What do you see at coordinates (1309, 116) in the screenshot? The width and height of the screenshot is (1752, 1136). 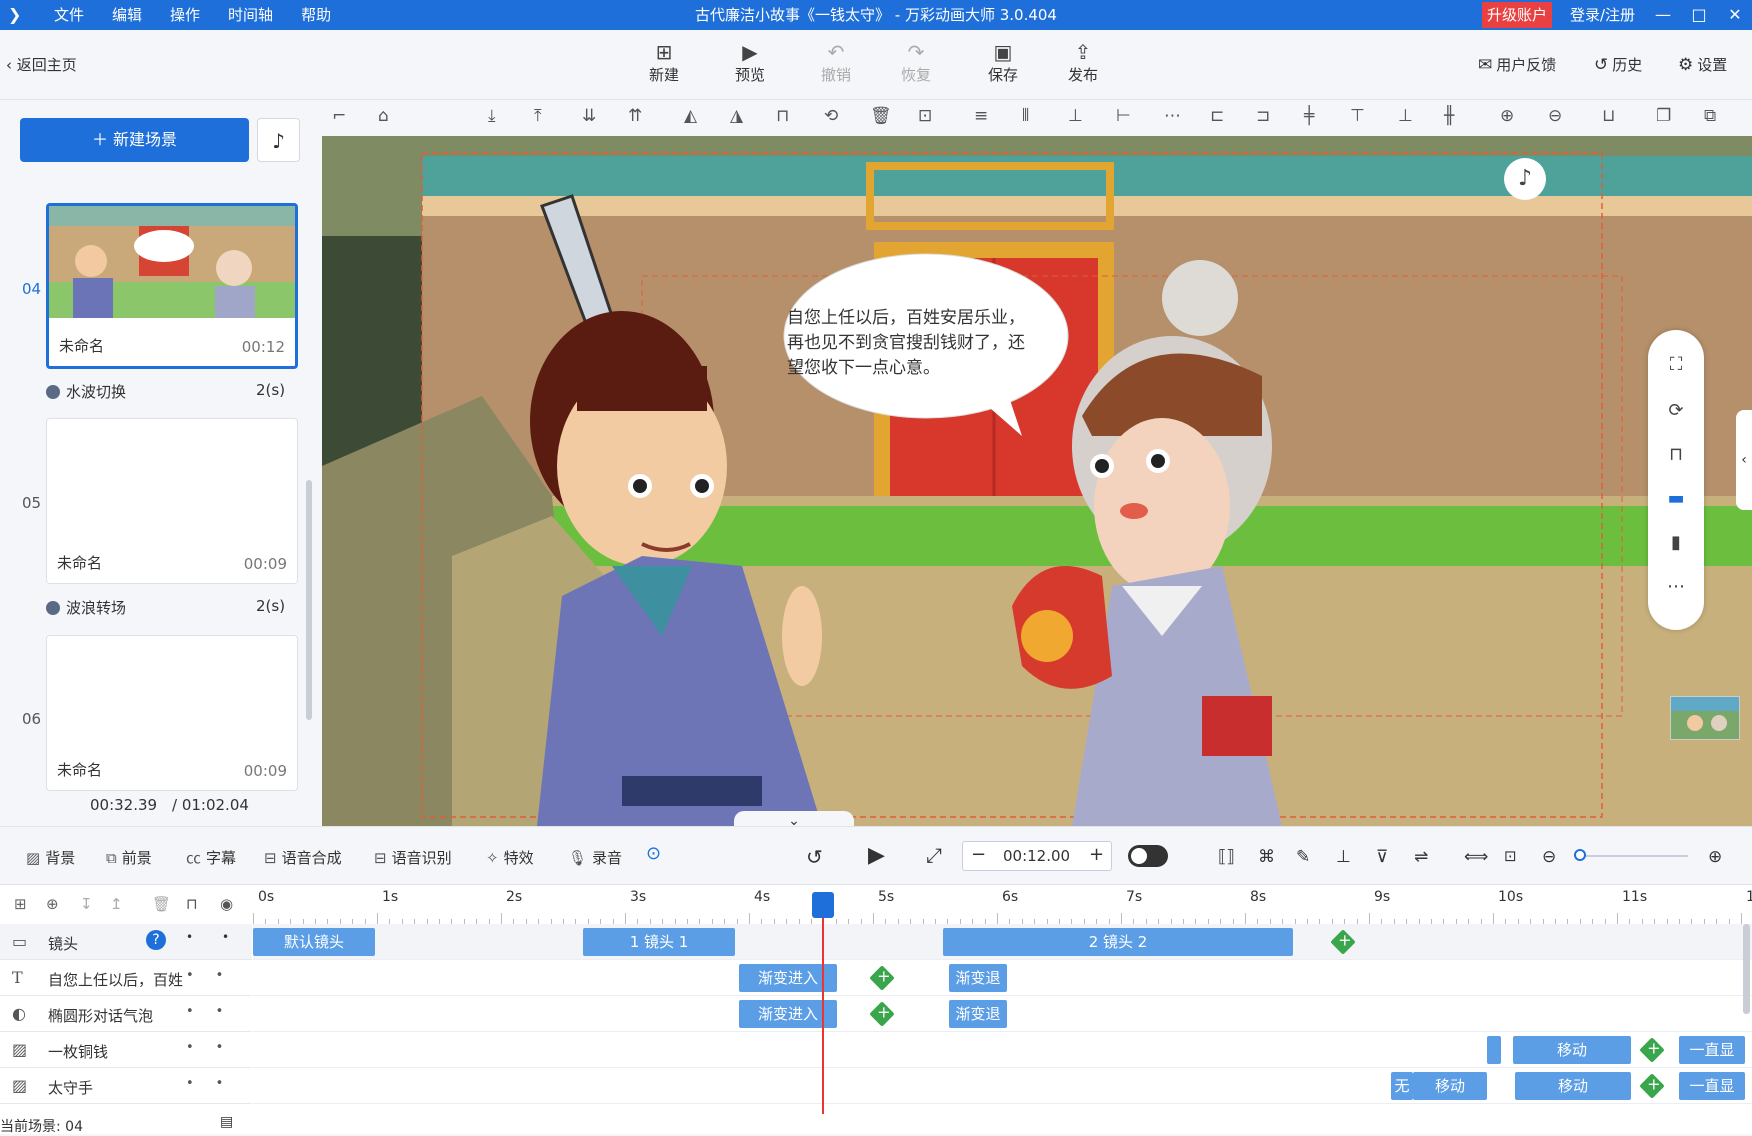 I see `align-center-icon: ╪` at bounding box center [1309, 116].